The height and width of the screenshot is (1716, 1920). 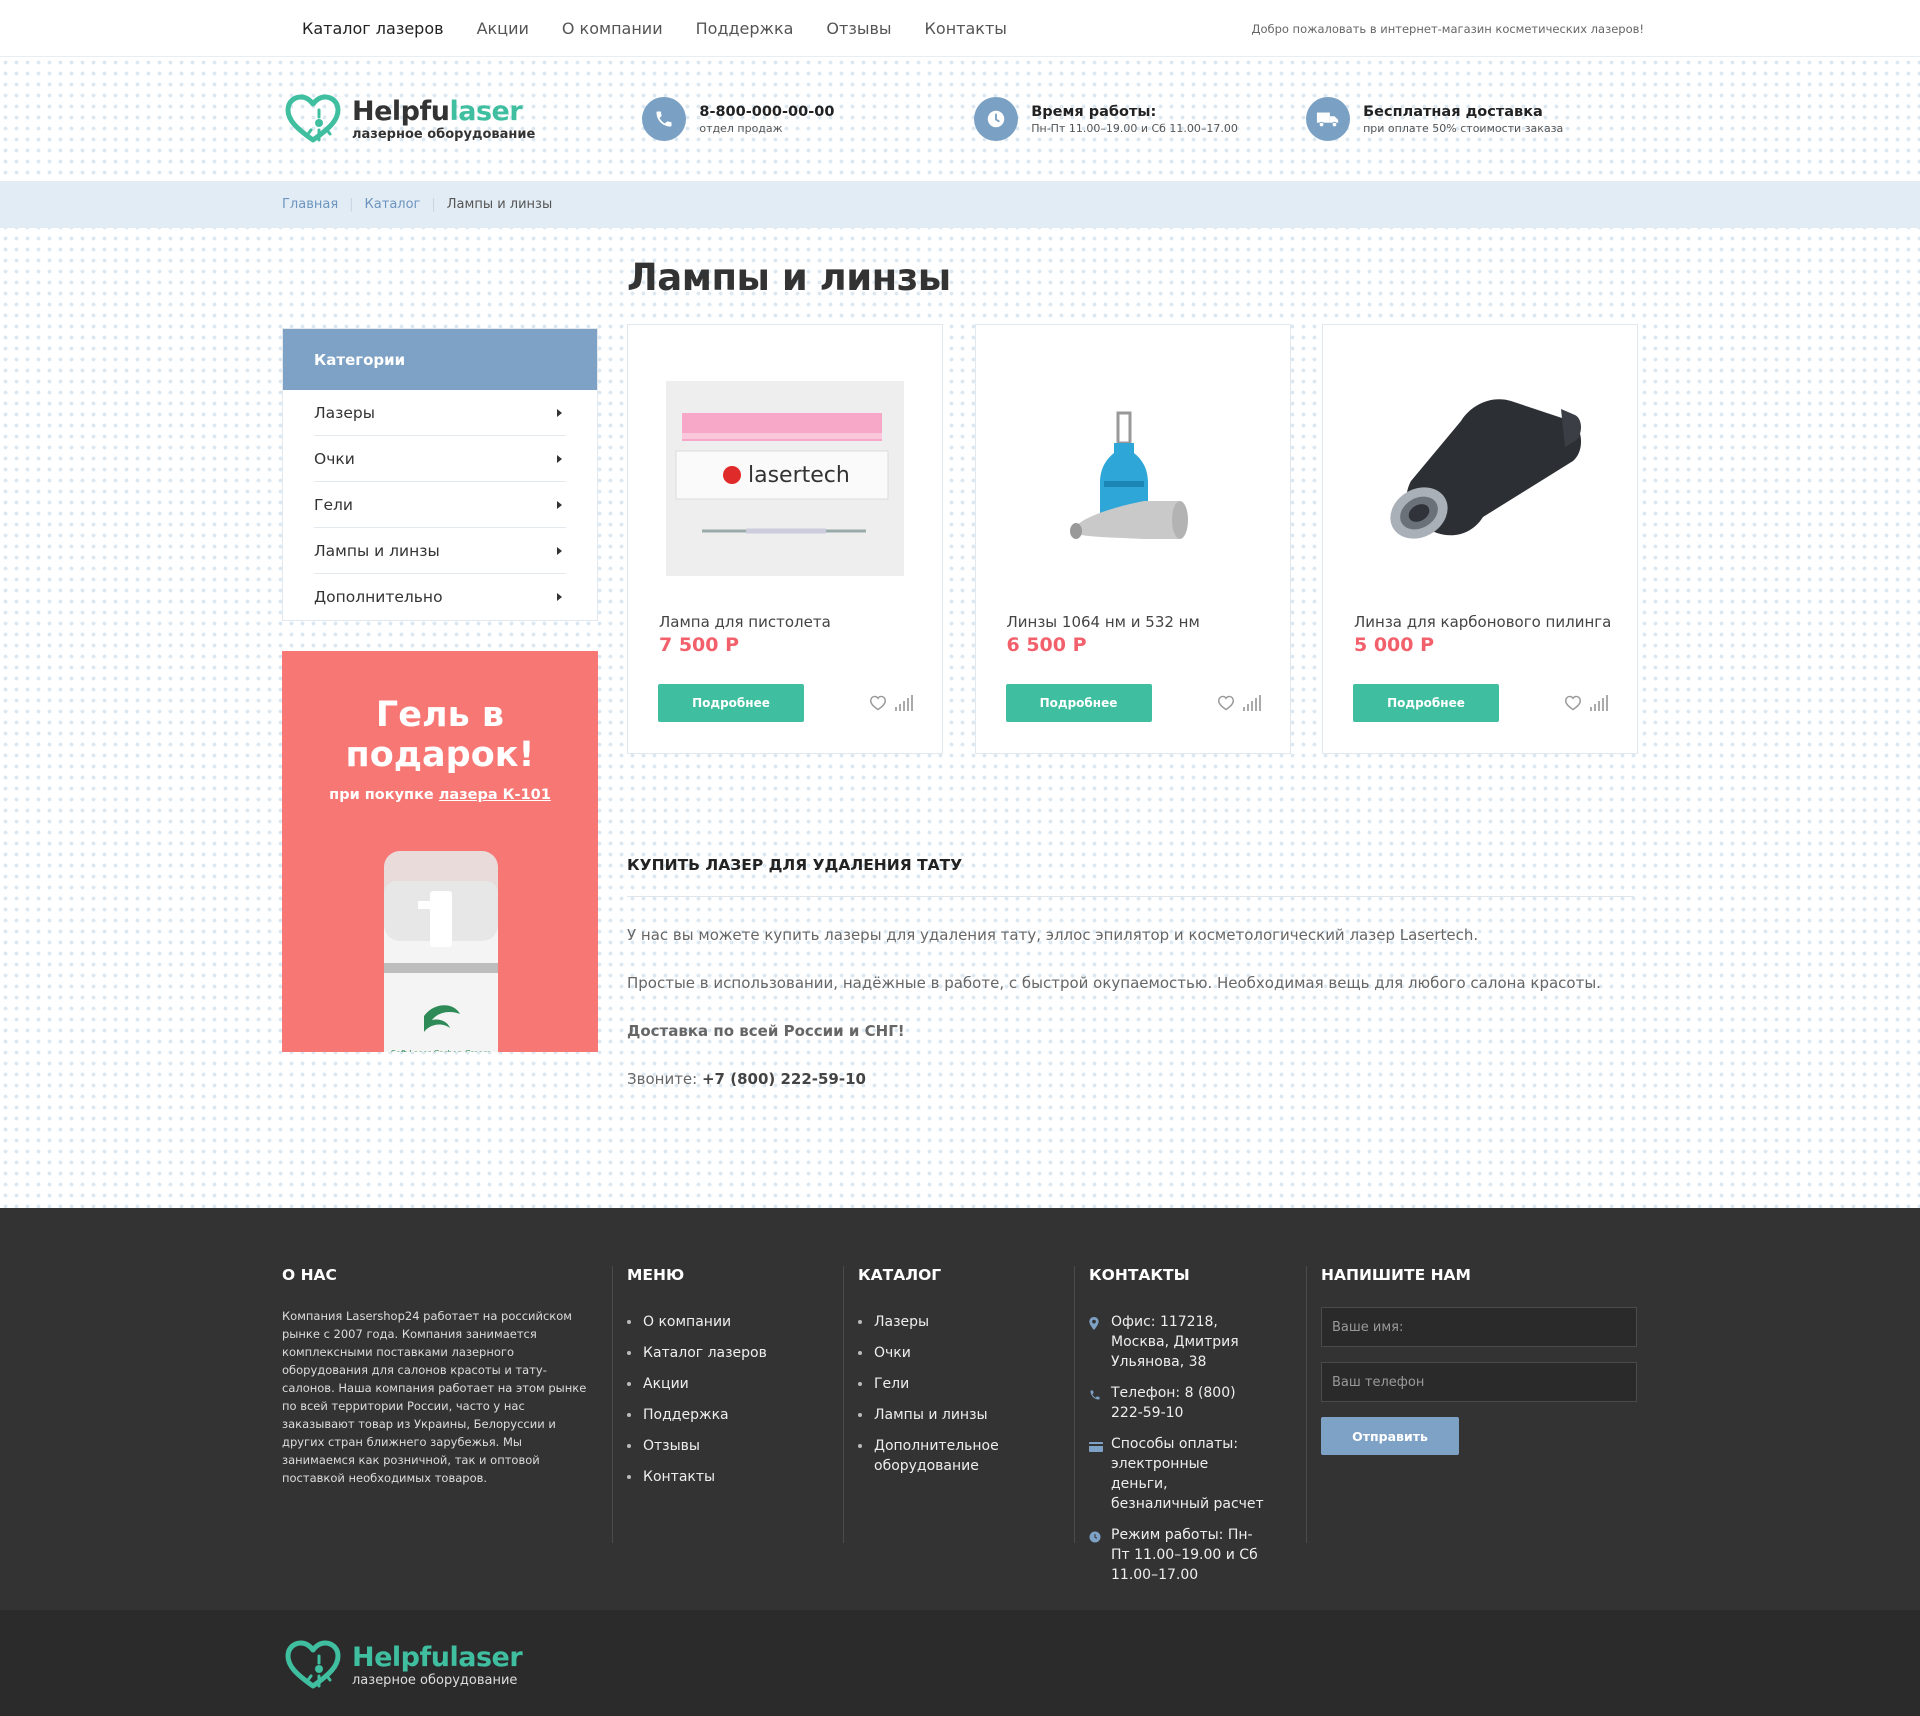 What do you see at coordinates (933, 1415) in the screenshot?
I see `footer-catalog-item: Лампы и линзы` at bounding box center [933, 1415].